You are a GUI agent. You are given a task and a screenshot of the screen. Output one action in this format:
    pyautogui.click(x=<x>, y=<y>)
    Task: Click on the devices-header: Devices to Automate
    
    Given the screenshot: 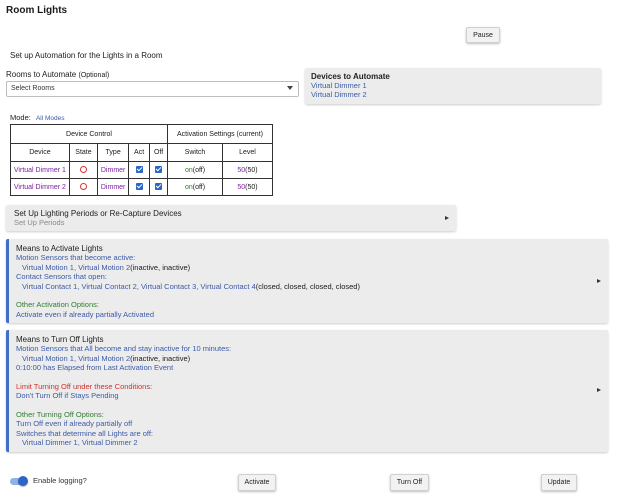 What is the action you would take?
    pyautogui.click(x=350, y=76)
    